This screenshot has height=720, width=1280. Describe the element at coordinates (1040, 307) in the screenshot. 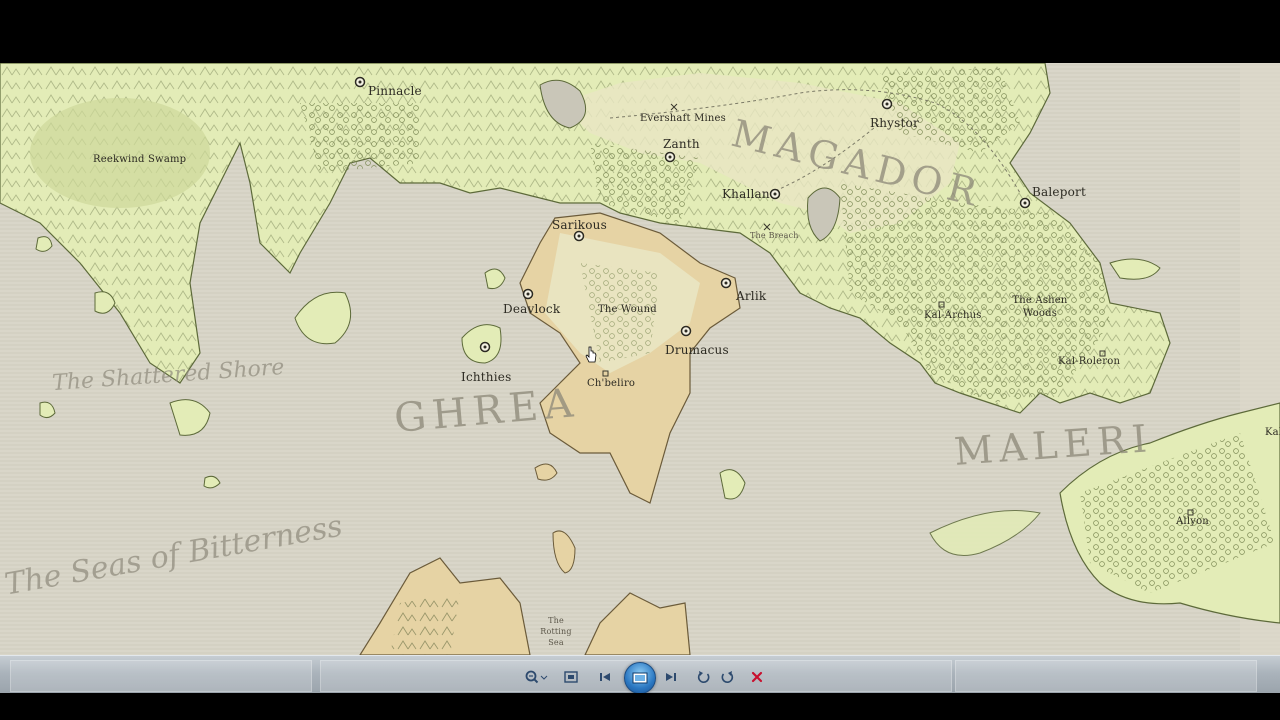

I see `place-label-the-ashen-woods: The Ashen Woods` at that location.